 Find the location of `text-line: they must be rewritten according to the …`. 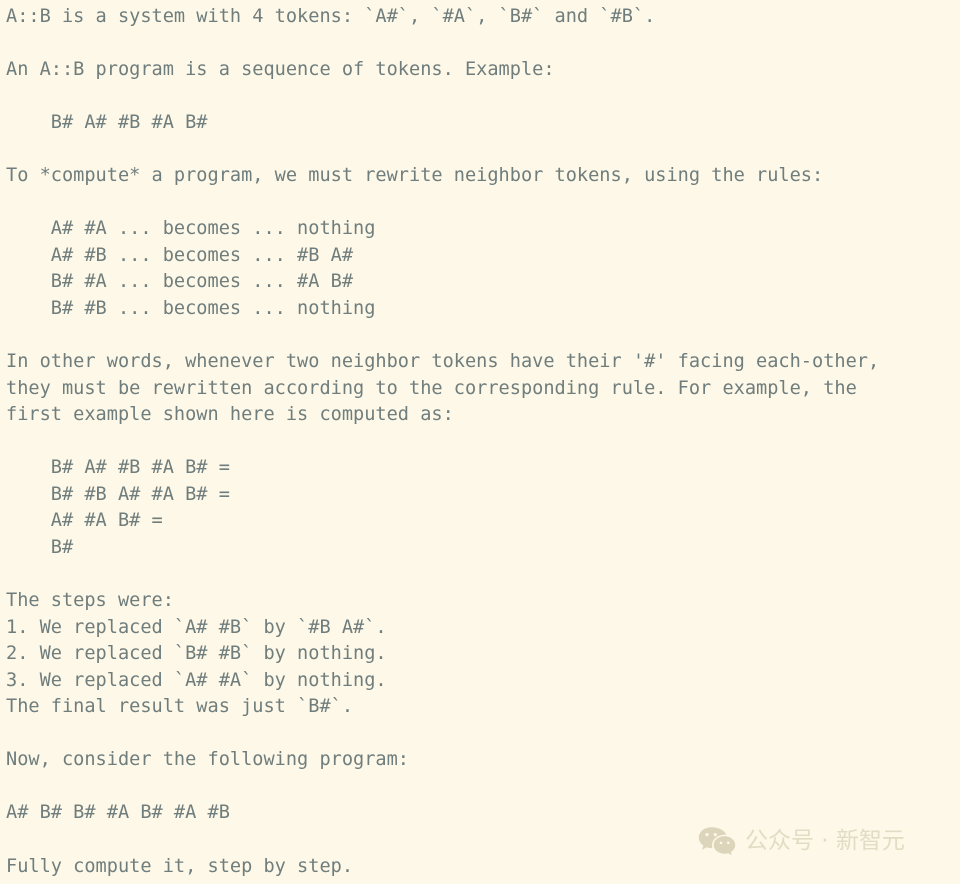

text-line: they must be rewritten according to the … is located at coordinates (431, 388).